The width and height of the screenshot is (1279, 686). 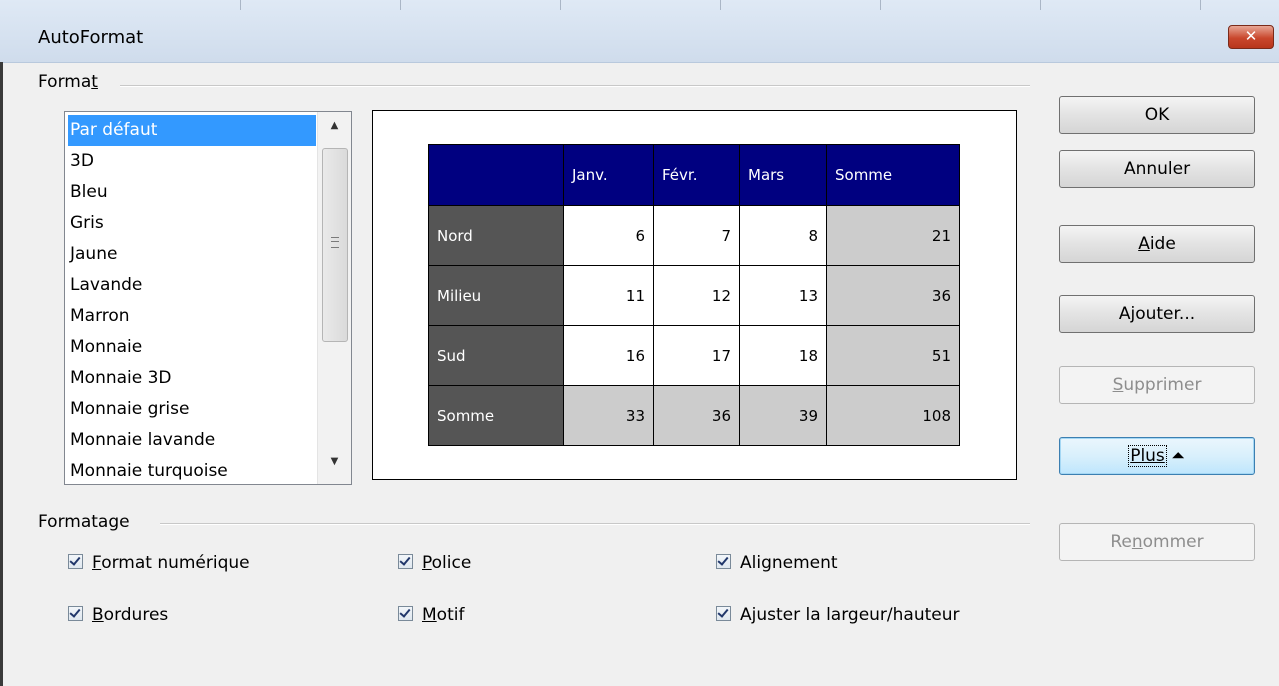 What do you see at coordinates (496, 175) in the screenshot?
I see `preview-corner` at bounding box center [496, 175].